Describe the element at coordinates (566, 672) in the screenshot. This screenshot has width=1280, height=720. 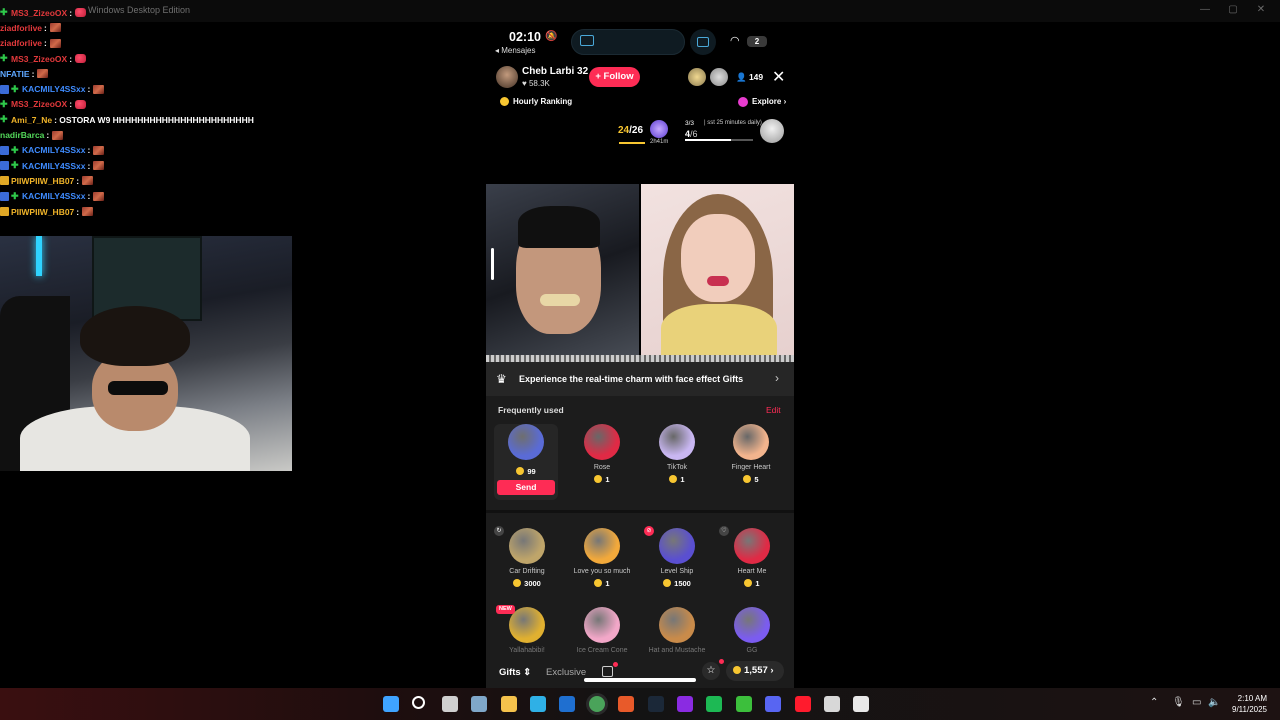
I see `tab-exclusive: Exclusive` at that location.